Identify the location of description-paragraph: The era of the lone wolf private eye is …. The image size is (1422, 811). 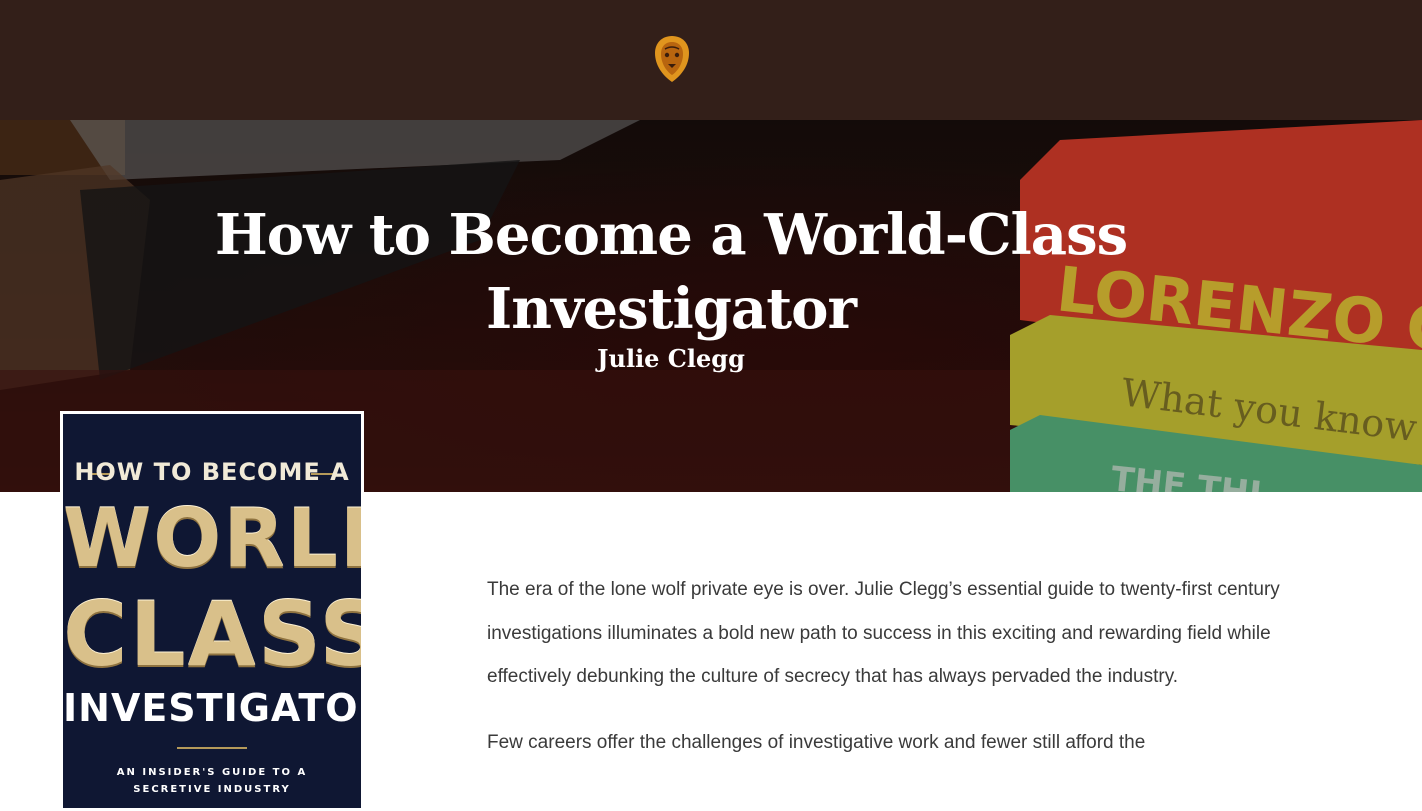
(883, 633).